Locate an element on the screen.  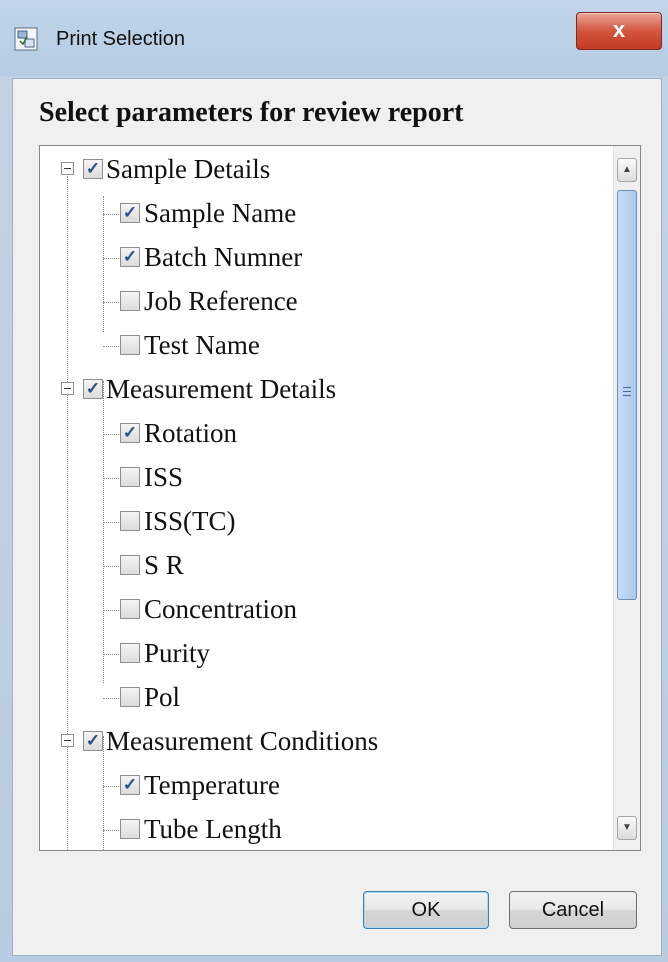
grip-icon is located at coordinates (627, 393).